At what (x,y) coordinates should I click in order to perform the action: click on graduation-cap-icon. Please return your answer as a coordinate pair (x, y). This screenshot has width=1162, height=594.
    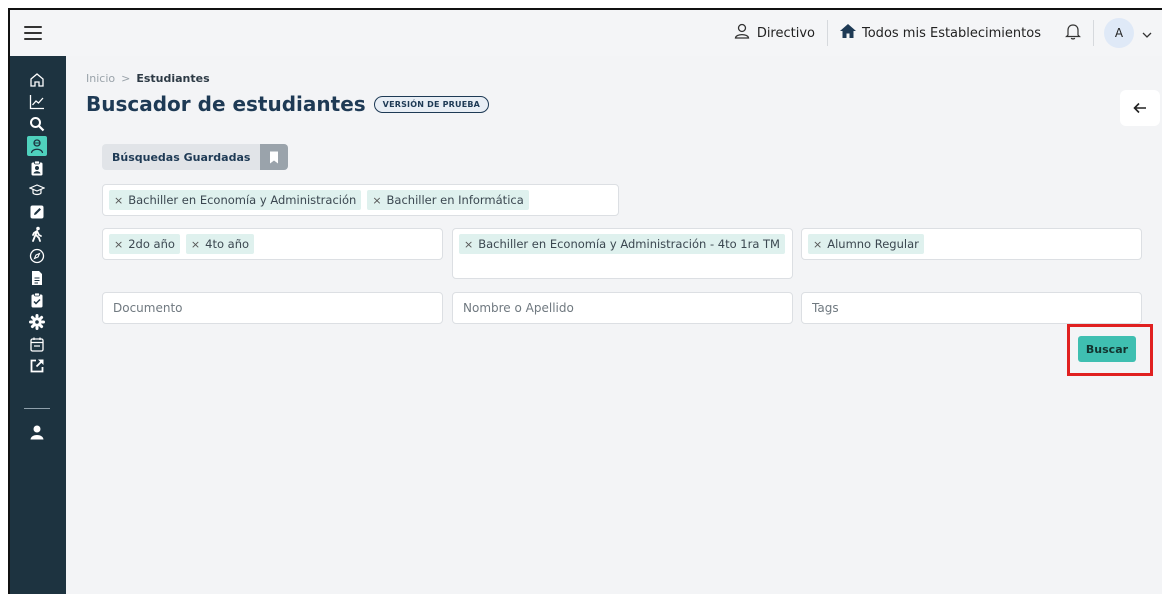
    Looking at the image, I should click on (37, 190).